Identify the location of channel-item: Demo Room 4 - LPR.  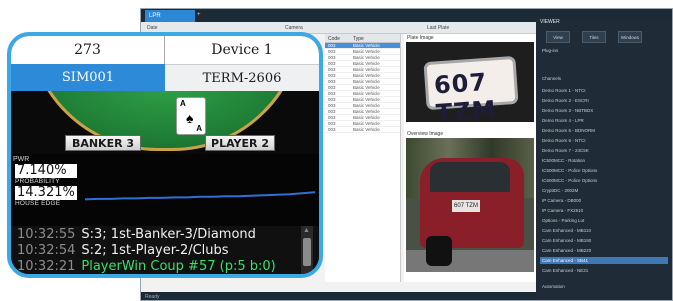
(563, 120).